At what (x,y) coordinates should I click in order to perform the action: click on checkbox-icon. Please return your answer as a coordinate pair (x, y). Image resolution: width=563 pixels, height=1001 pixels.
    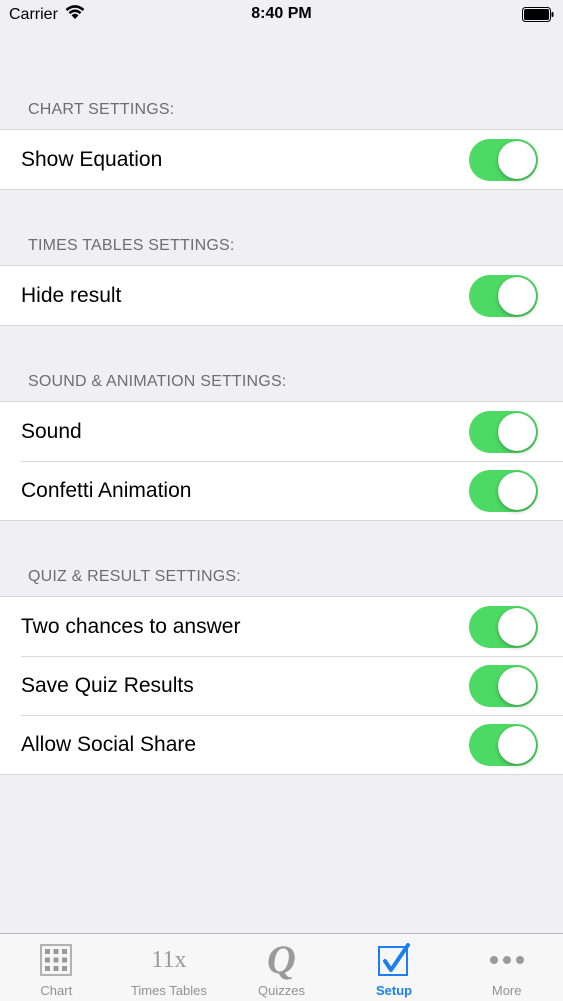
    Looking at the image, I should click on (394, 960).